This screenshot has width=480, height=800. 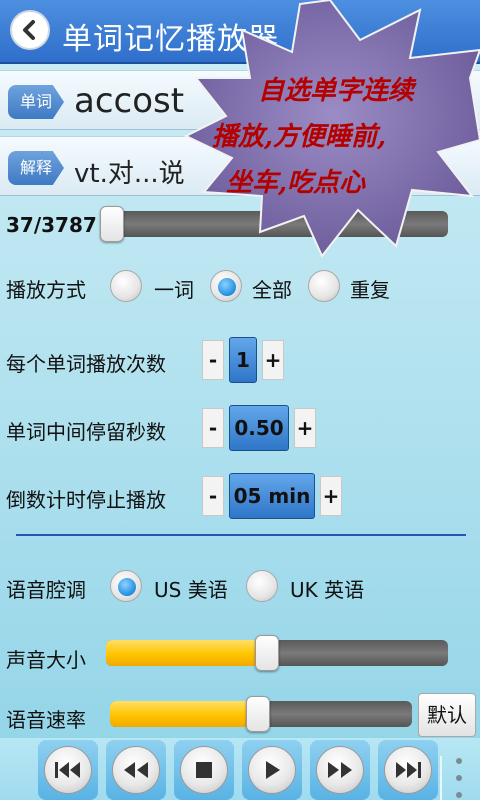 I want to click on menu-separator, so click(x=441, y=778).